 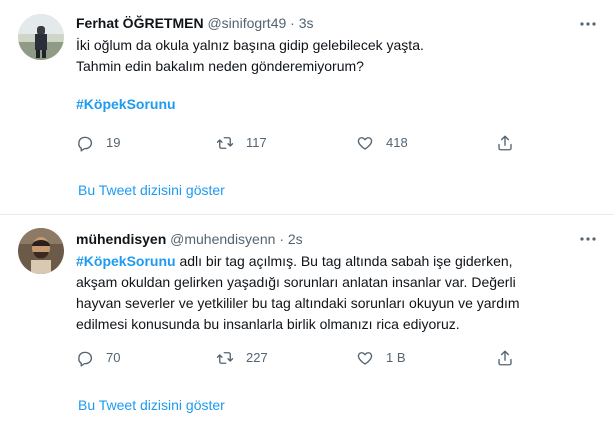 What do you see at coordinates (257, 357) in the screenshot?
I see `retweet-count: 227` at bounding box center [257, 357].